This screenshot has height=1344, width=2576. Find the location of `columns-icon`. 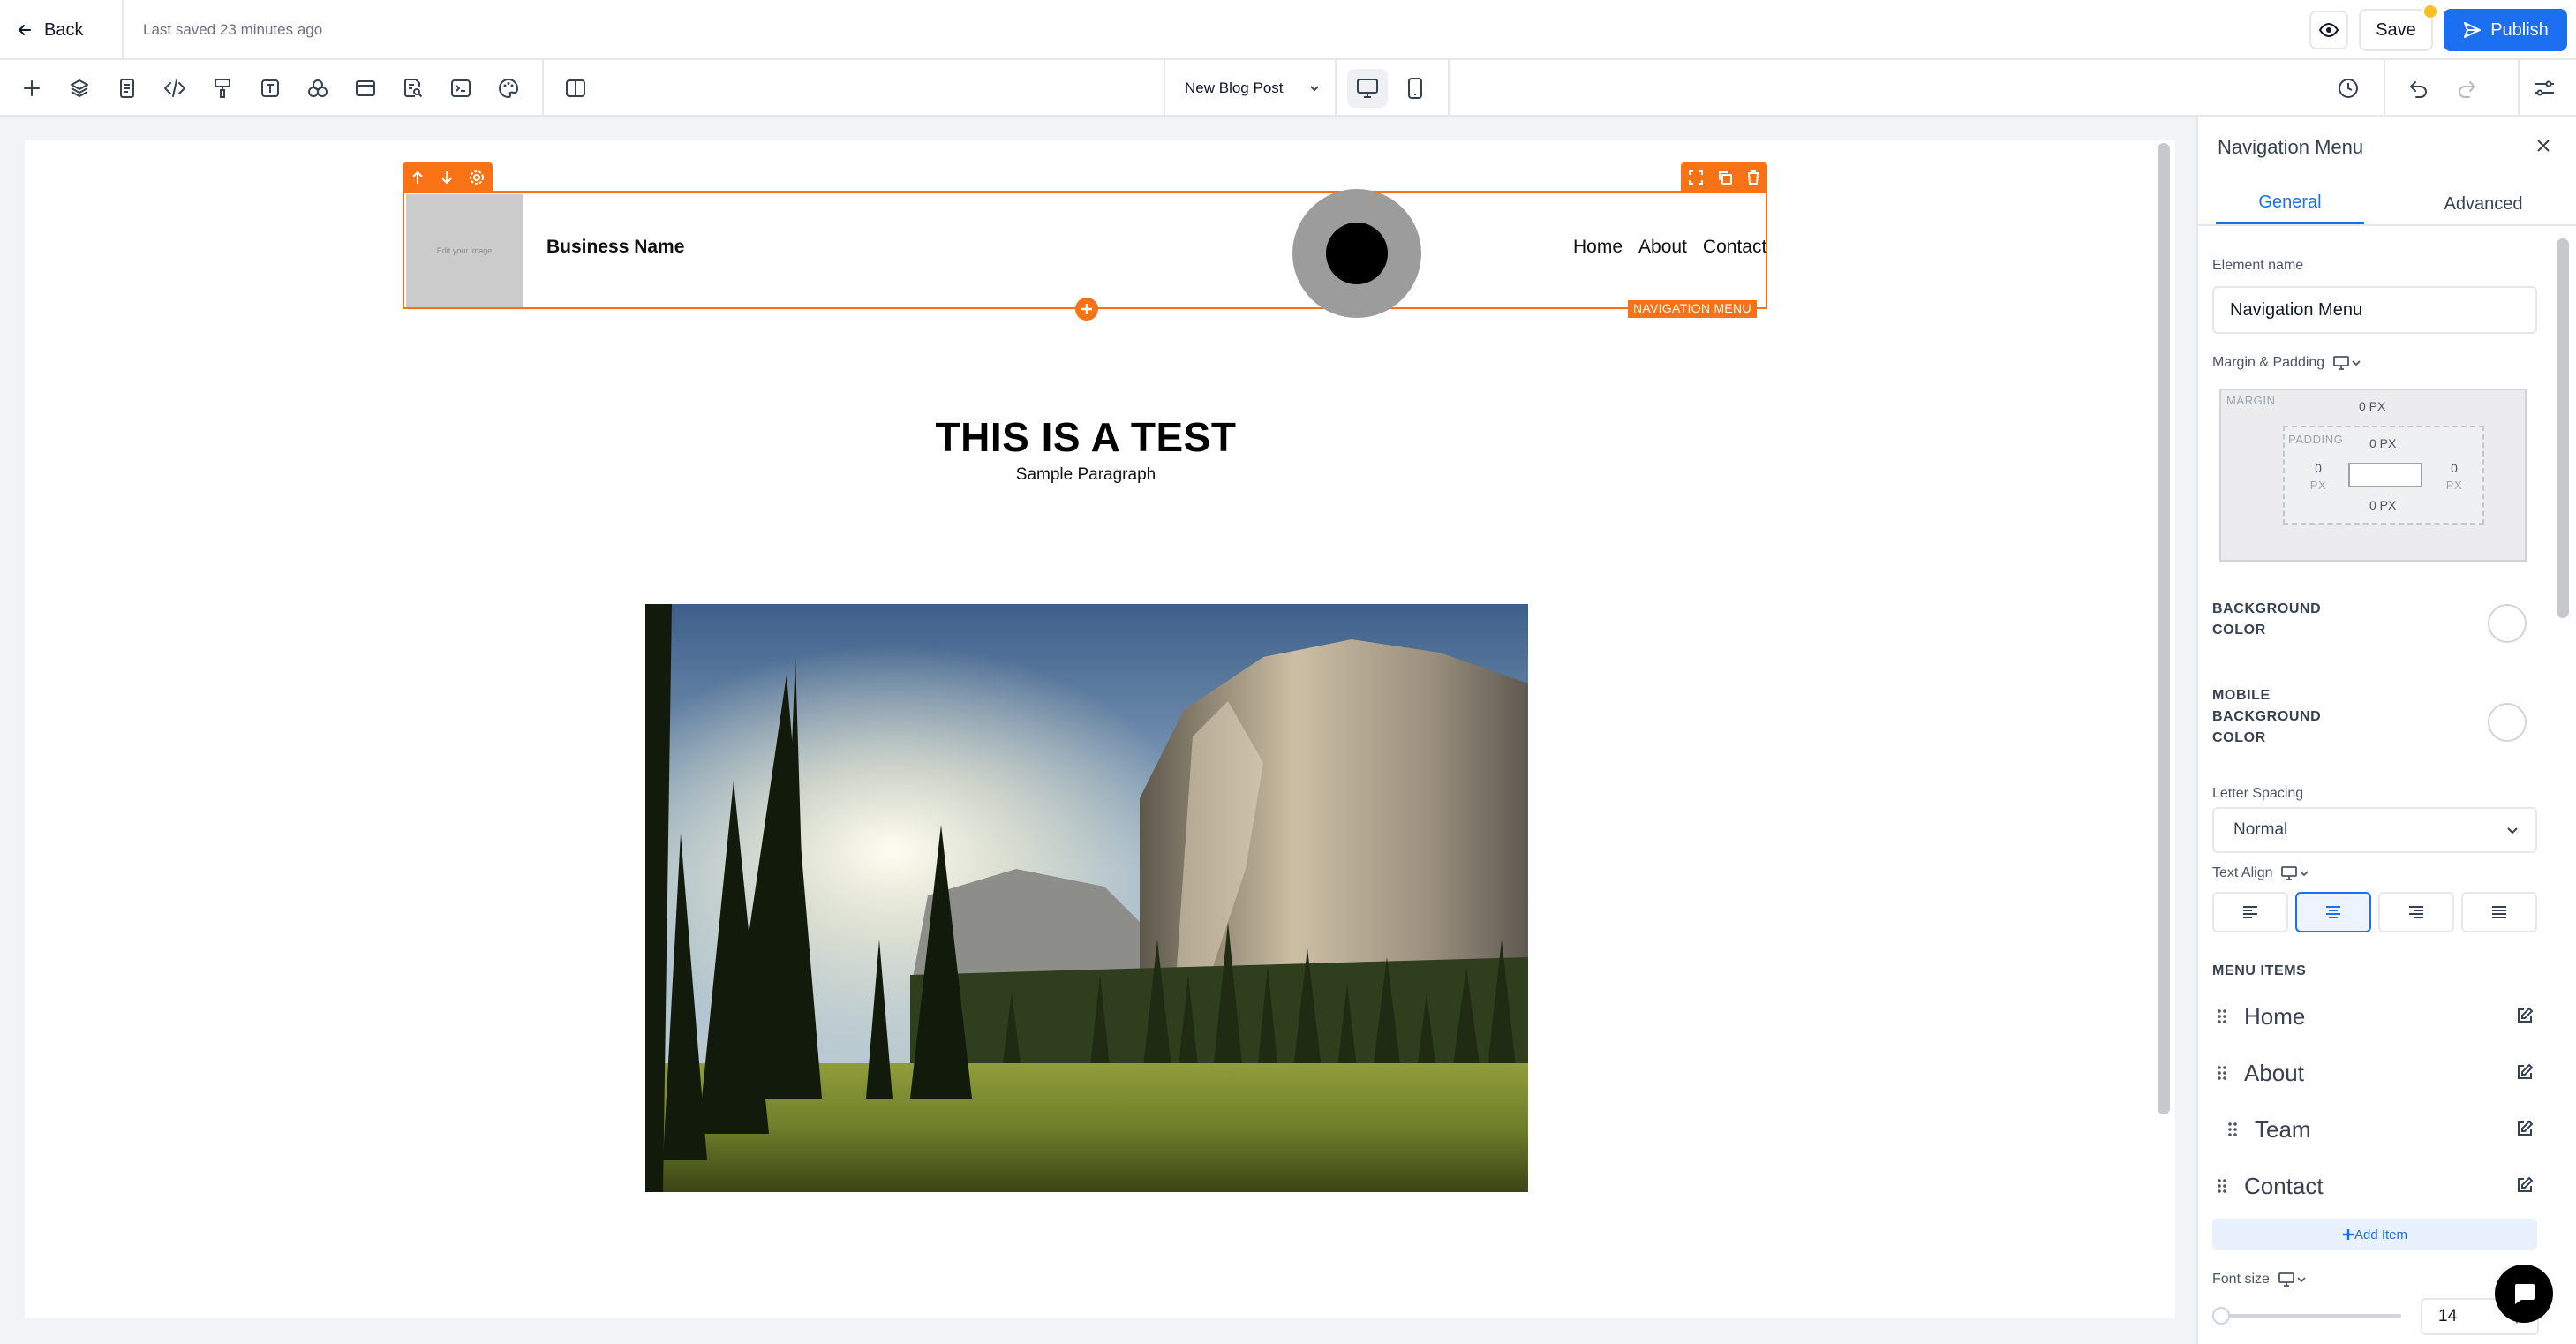

columns-icon is located at coordinates (576, 88).